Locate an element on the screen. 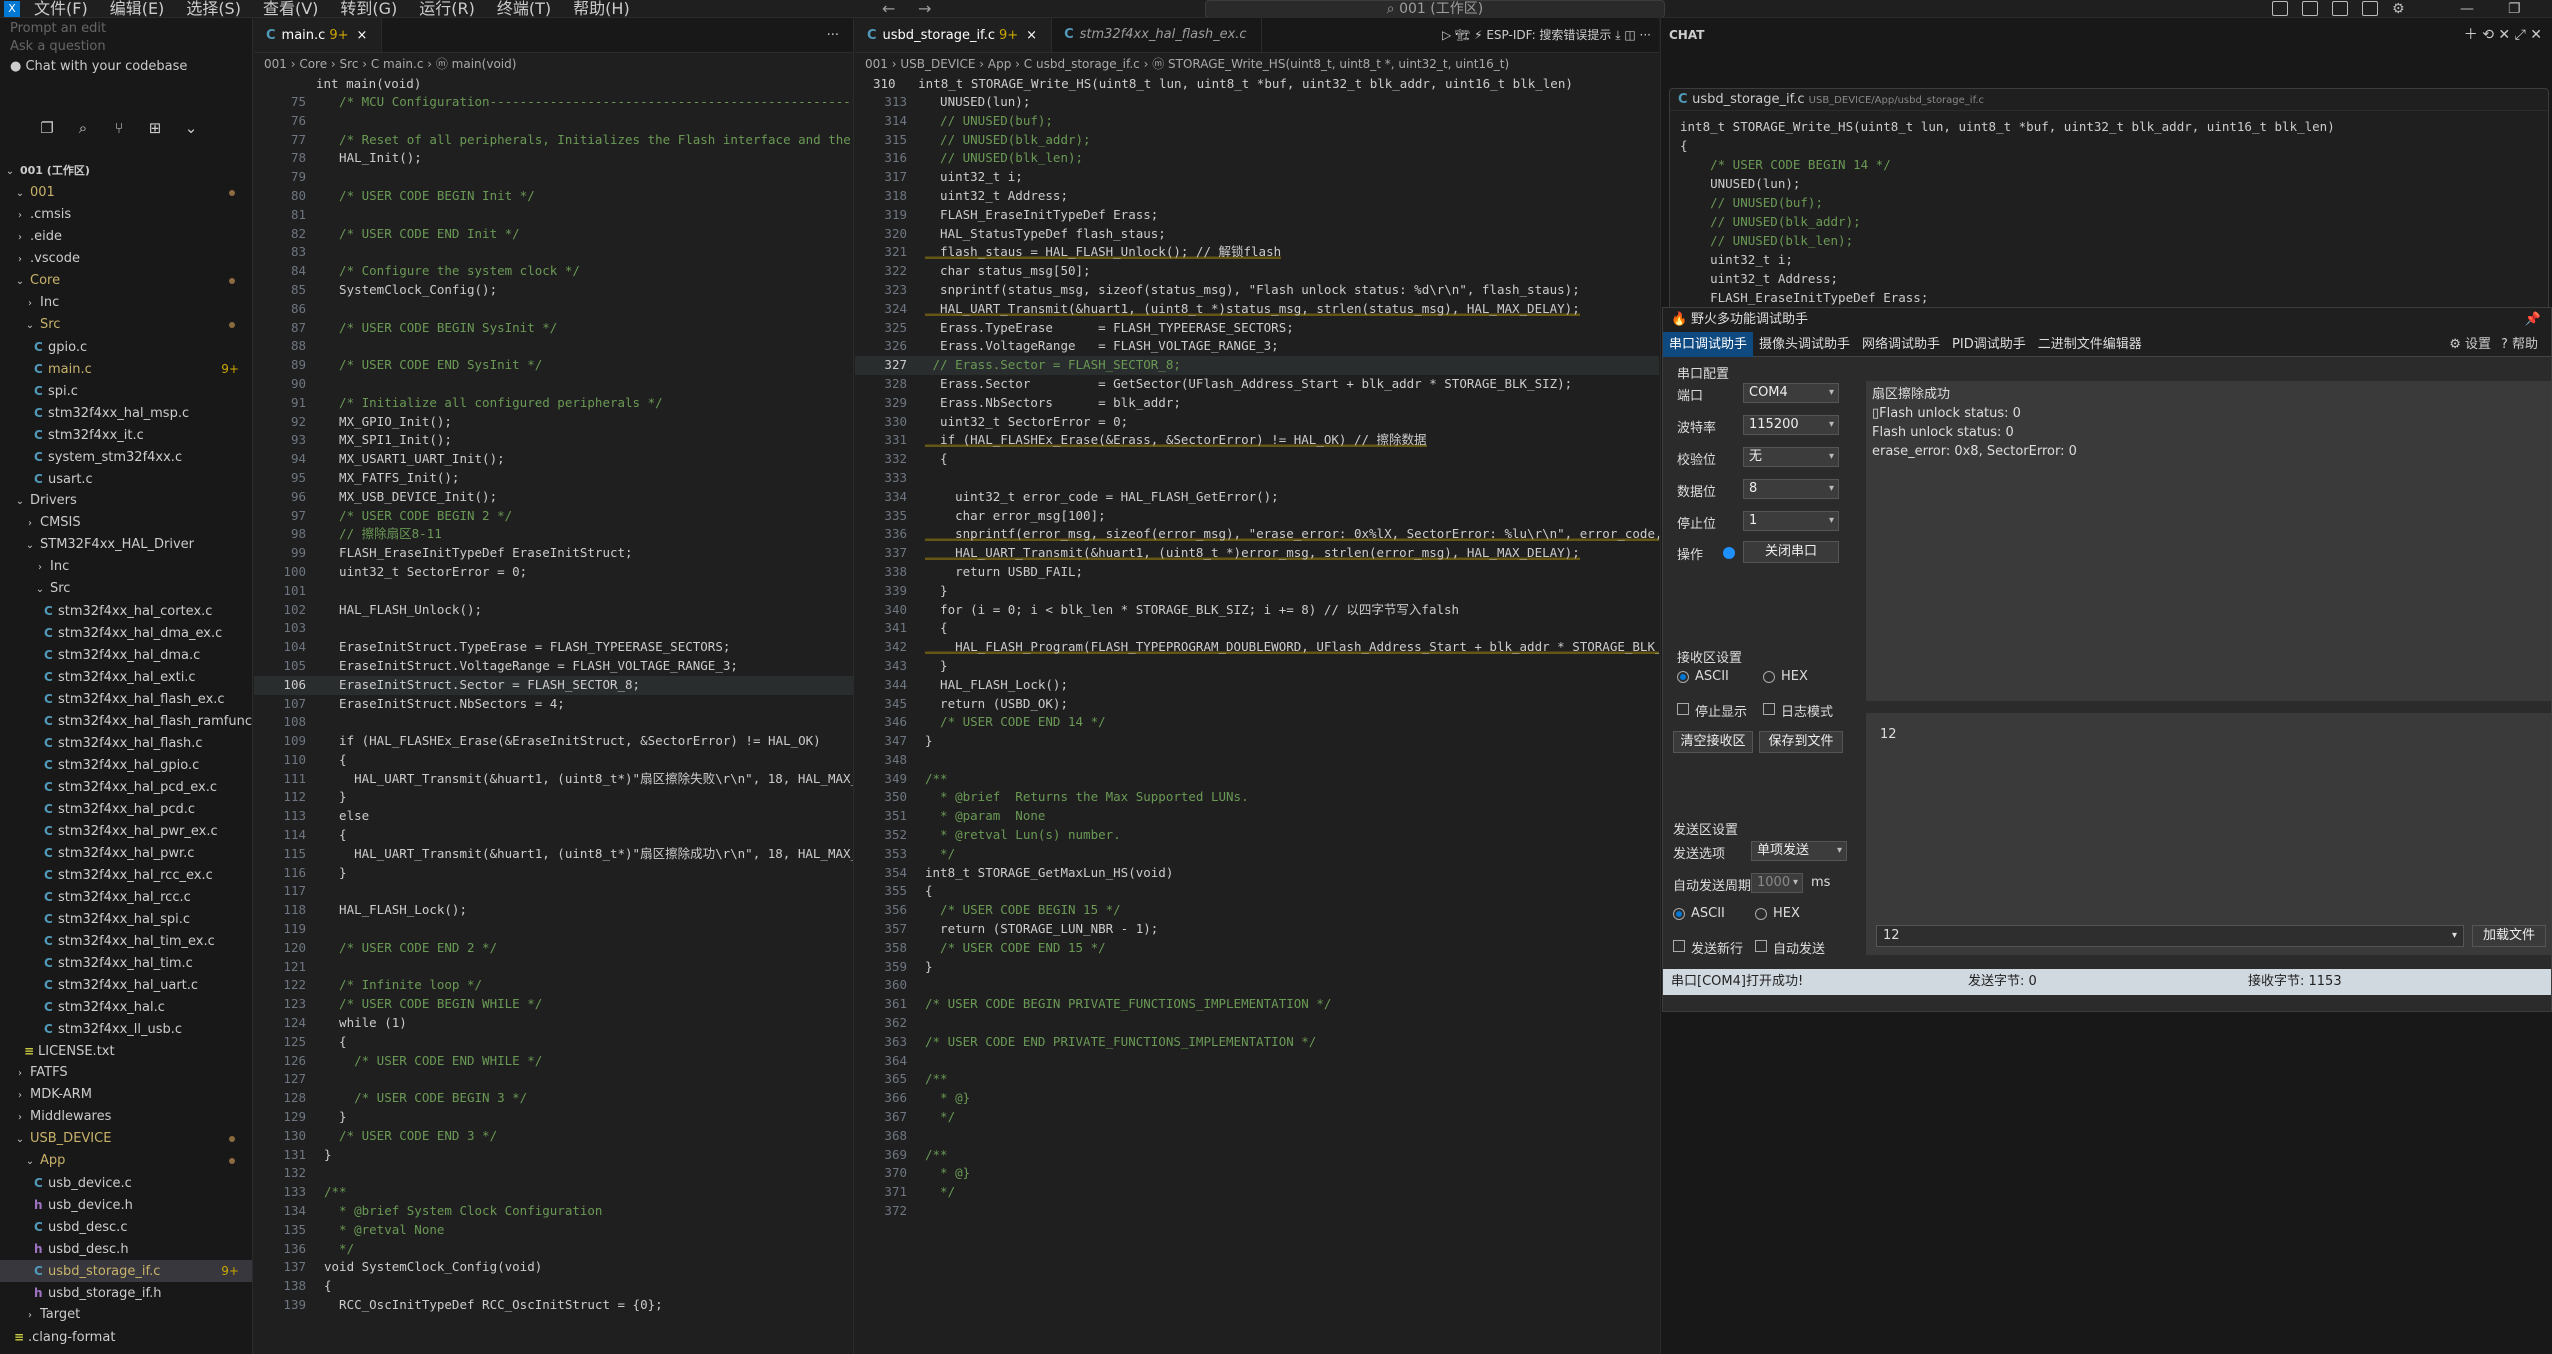 The width and height of the screenshot is (2552, 1354). toggle-sidebar-icon is located at coordinates (2280, 8).